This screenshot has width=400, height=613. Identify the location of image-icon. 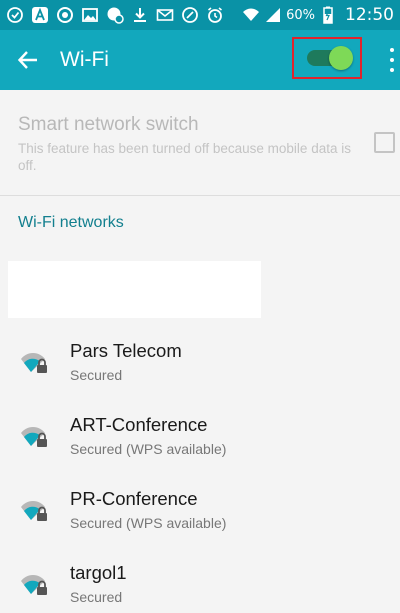
(90, 15).